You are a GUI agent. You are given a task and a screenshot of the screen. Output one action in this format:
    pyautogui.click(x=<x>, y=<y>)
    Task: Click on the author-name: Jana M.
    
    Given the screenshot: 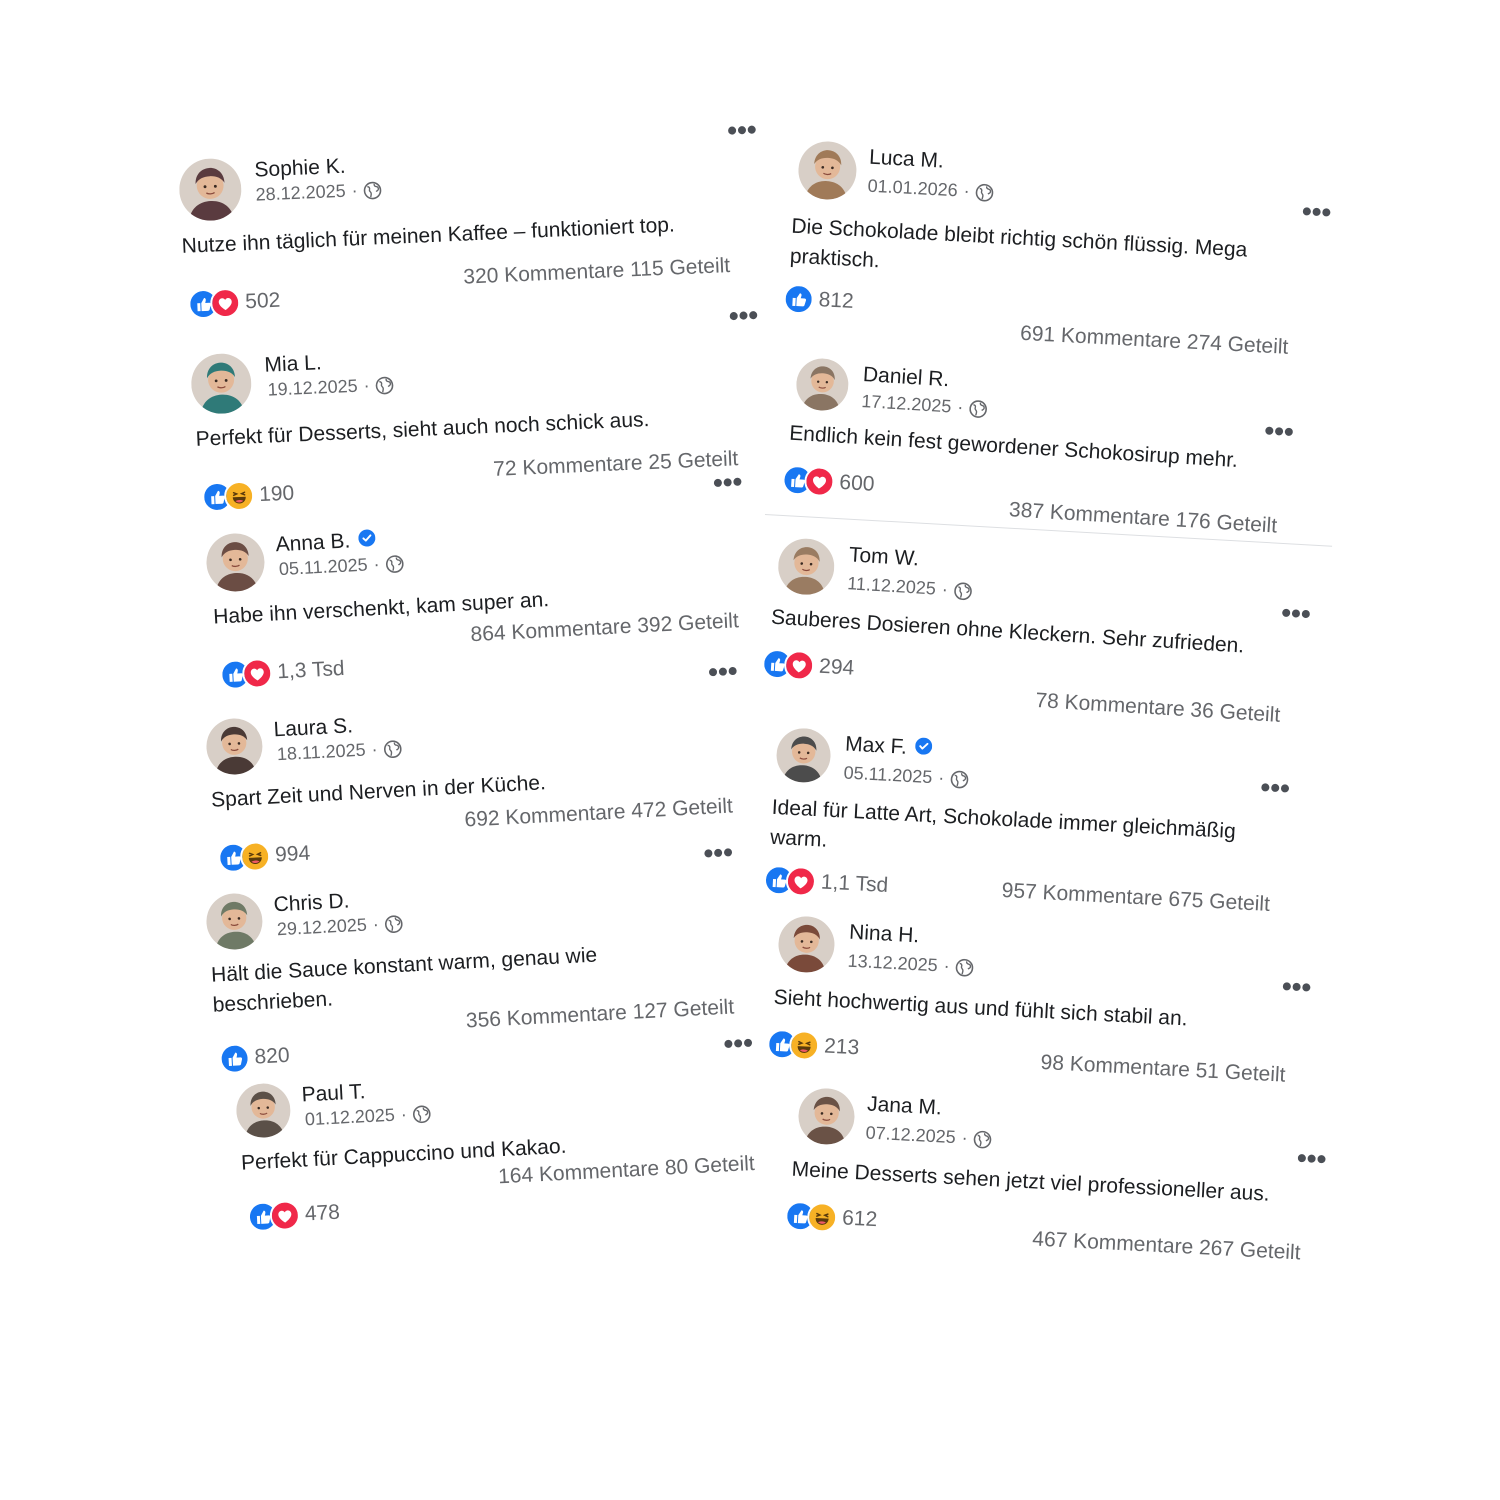 What is the action you would take?
    pyautogui.click(x=905, y=1107)
    